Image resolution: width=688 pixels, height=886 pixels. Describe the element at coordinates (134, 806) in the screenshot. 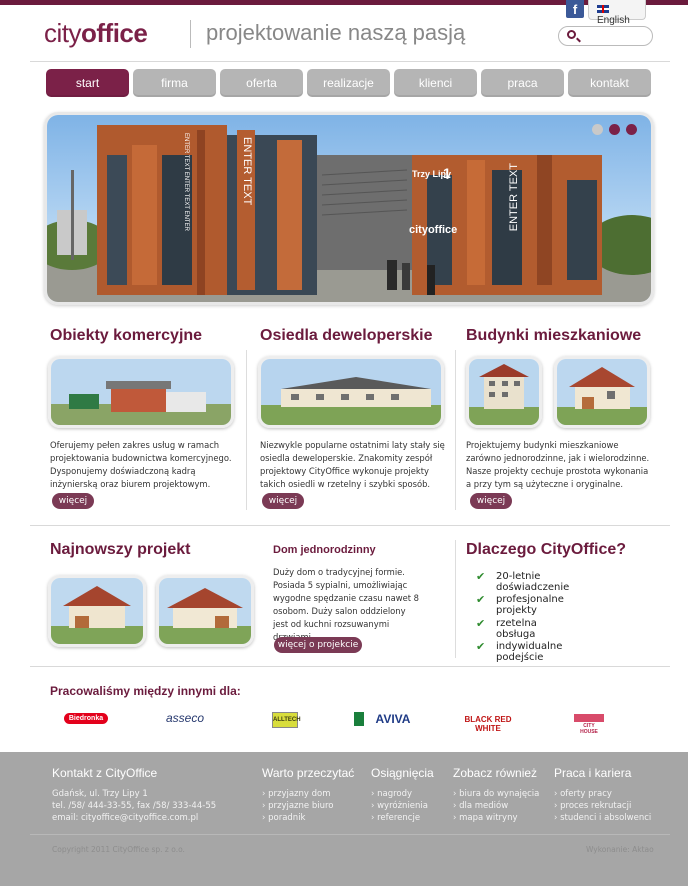

I see `footer-contact-line: tel. /58/ 444-33-55, fax /58/ 333-44-55` at that location.